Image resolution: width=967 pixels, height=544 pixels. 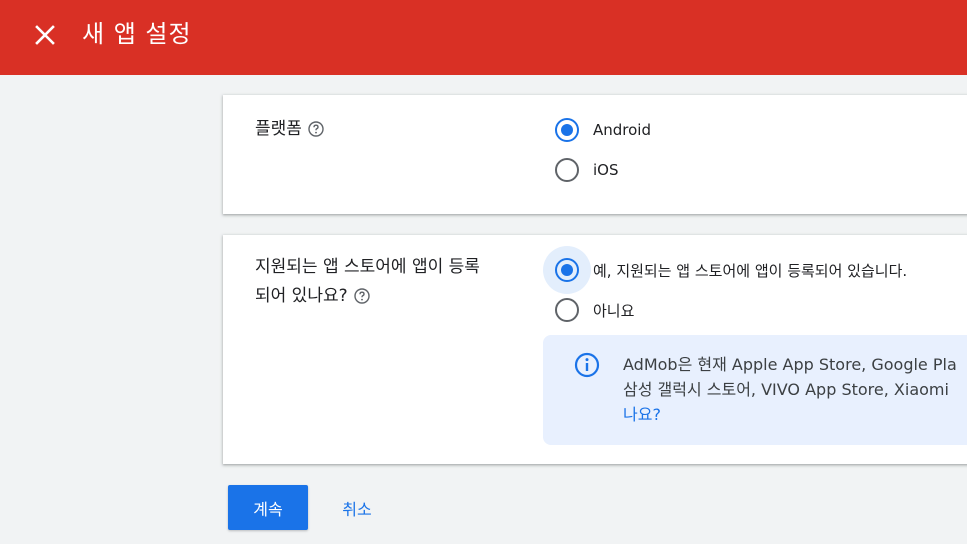 I want to click on radio-yes, so click(x=567, y=270).